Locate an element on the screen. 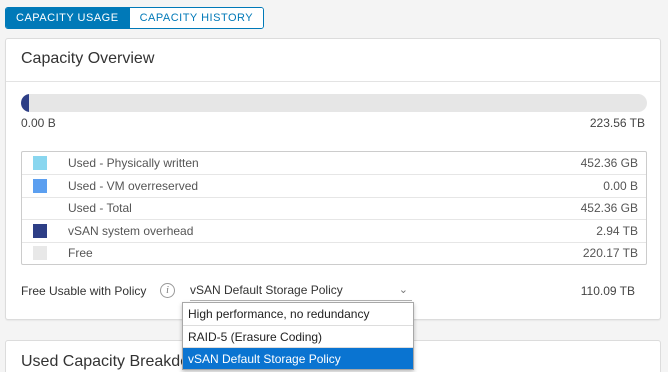 This screenshot has height=372, width=668. capacity-bar-fill is located at coordinates (25, 103).